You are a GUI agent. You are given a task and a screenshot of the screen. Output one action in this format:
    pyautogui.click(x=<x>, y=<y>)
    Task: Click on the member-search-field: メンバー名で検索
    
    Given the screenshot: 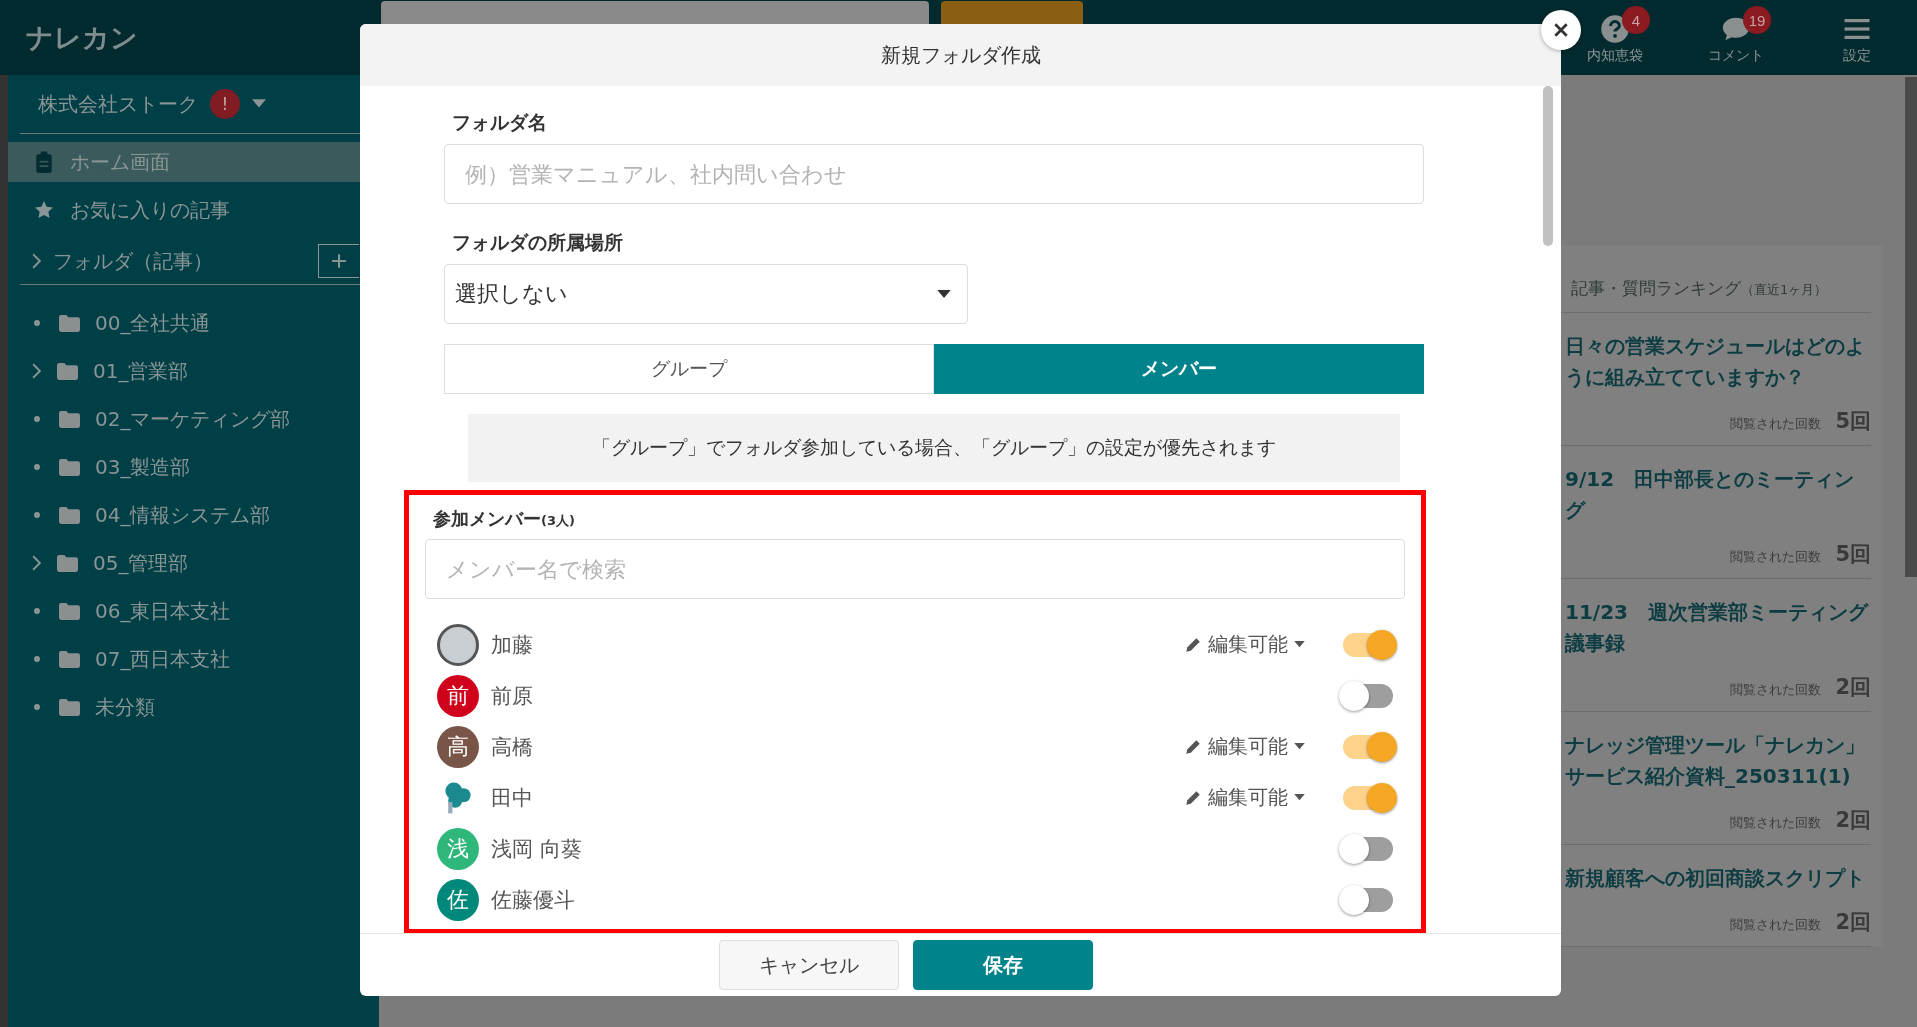 What is the action you would take?
    pyautogui.click(x=915, y=569)
    